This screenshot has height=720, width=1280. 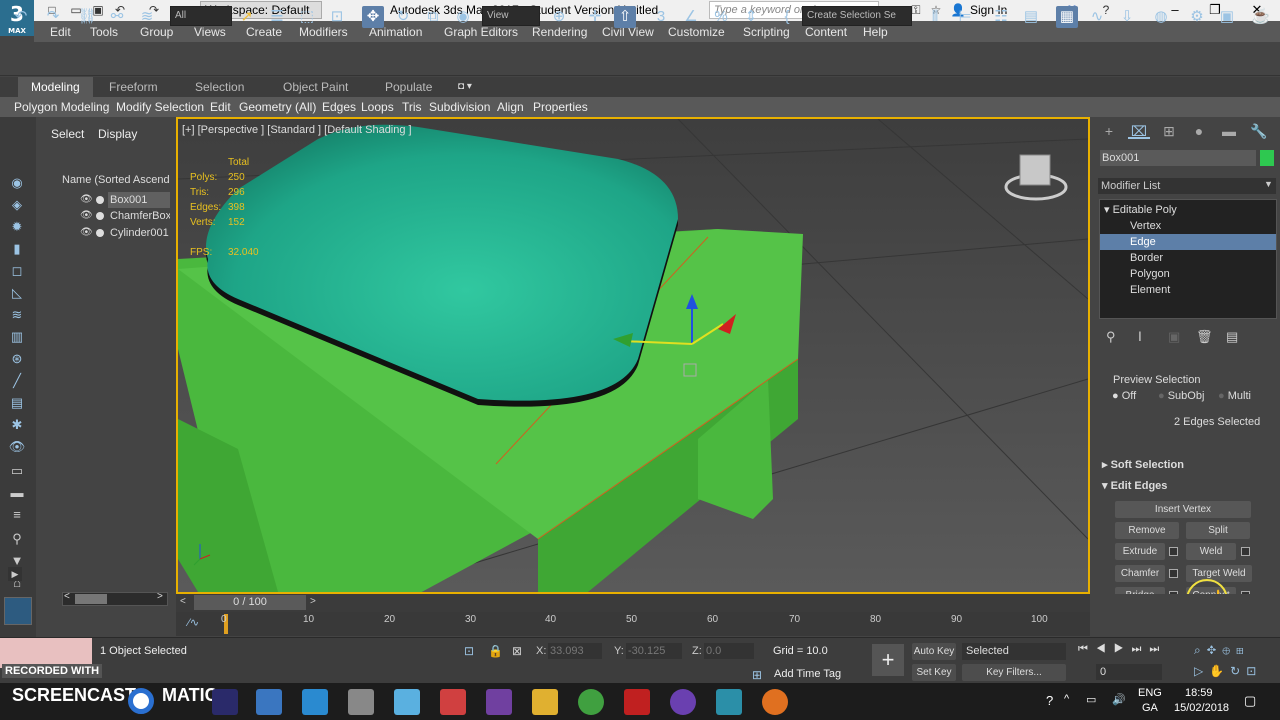 What do you see at coordinates (465, 86) in the screenshot?
I see `ribbon-options-icon: ◘ ▾` at bounding box center [465, 86].